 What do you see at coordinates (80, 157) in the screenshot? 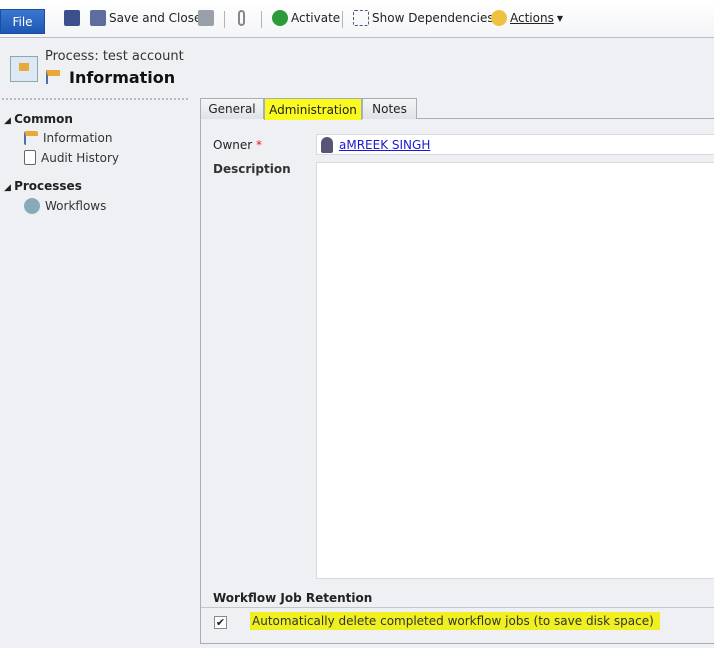
I see `nav-item-label: Audit History` at bounding box center [80, 157].